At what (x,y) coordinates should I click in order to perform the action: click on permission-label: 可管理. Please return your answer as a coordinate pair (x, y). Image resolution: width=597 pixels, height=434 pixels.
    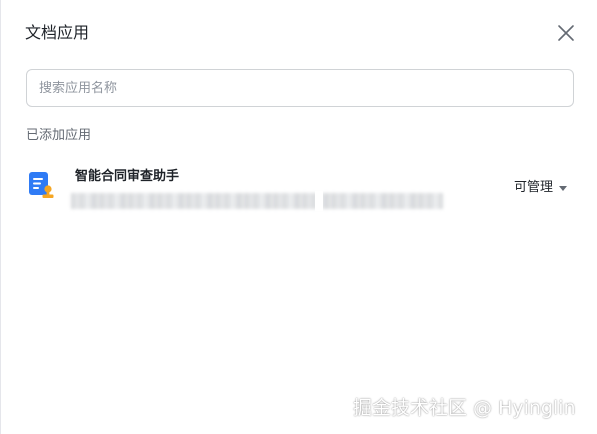
    Looking at the image, I should click on (534, 187).